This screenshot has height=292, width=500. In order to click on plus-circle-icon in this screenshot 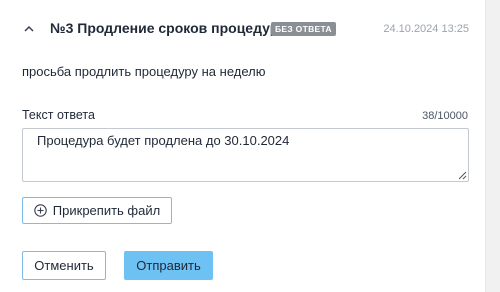, I will do `click(40, 210)`.